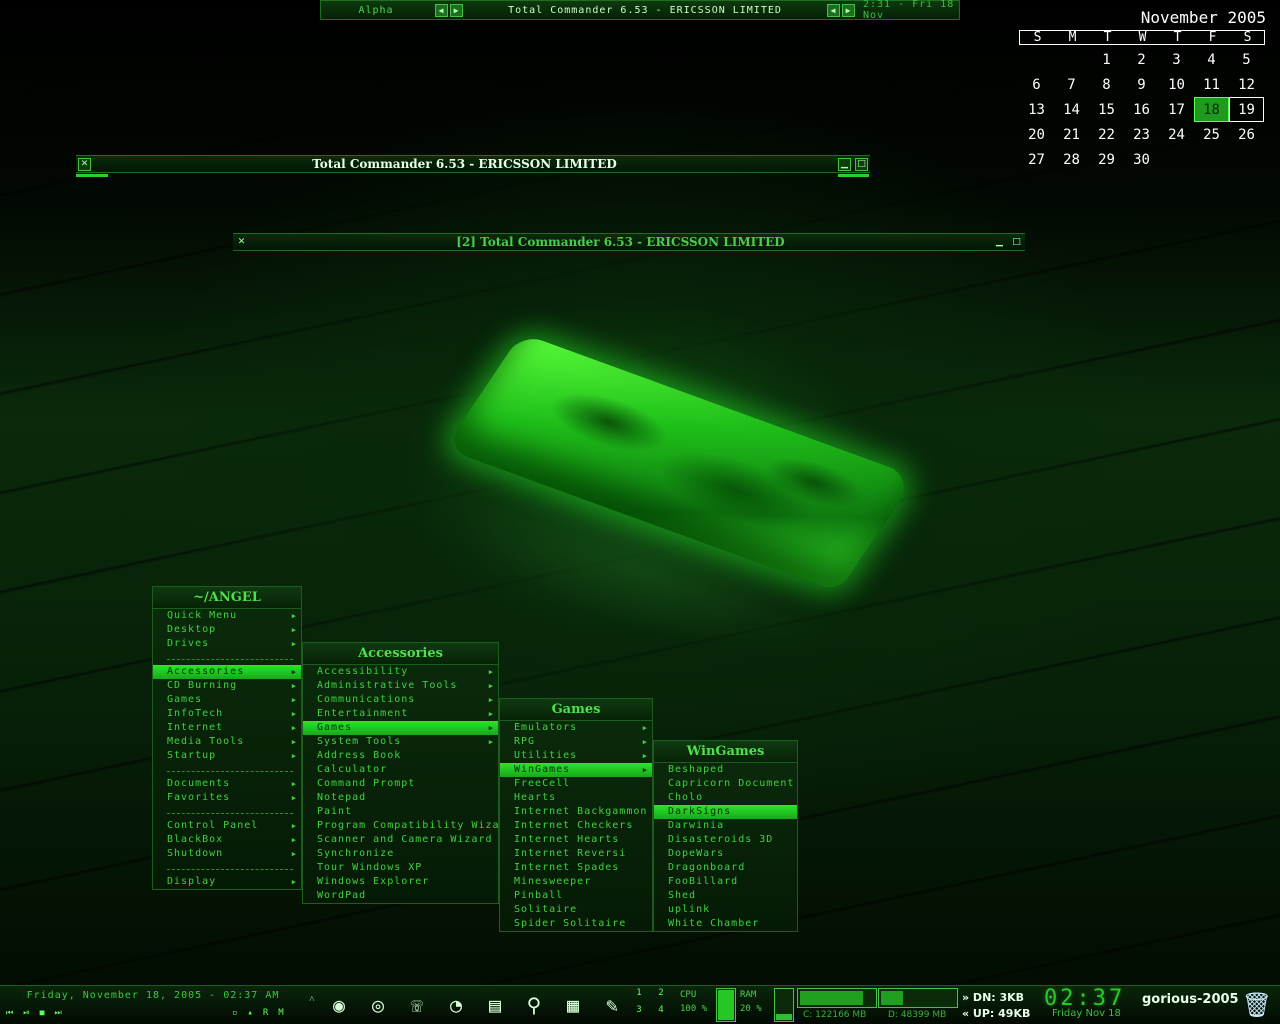  Describe the element at coordinates (612, 1005) in the screenshot. I see `notepad-icon: ✎` at that location.